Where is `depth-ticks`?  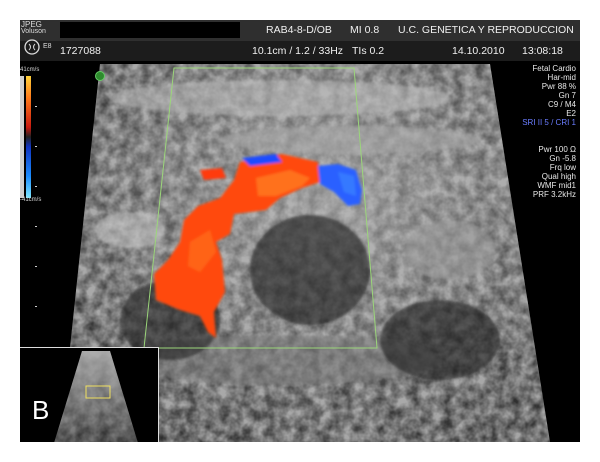
depth-ticks is located at coordinates (36, 206).